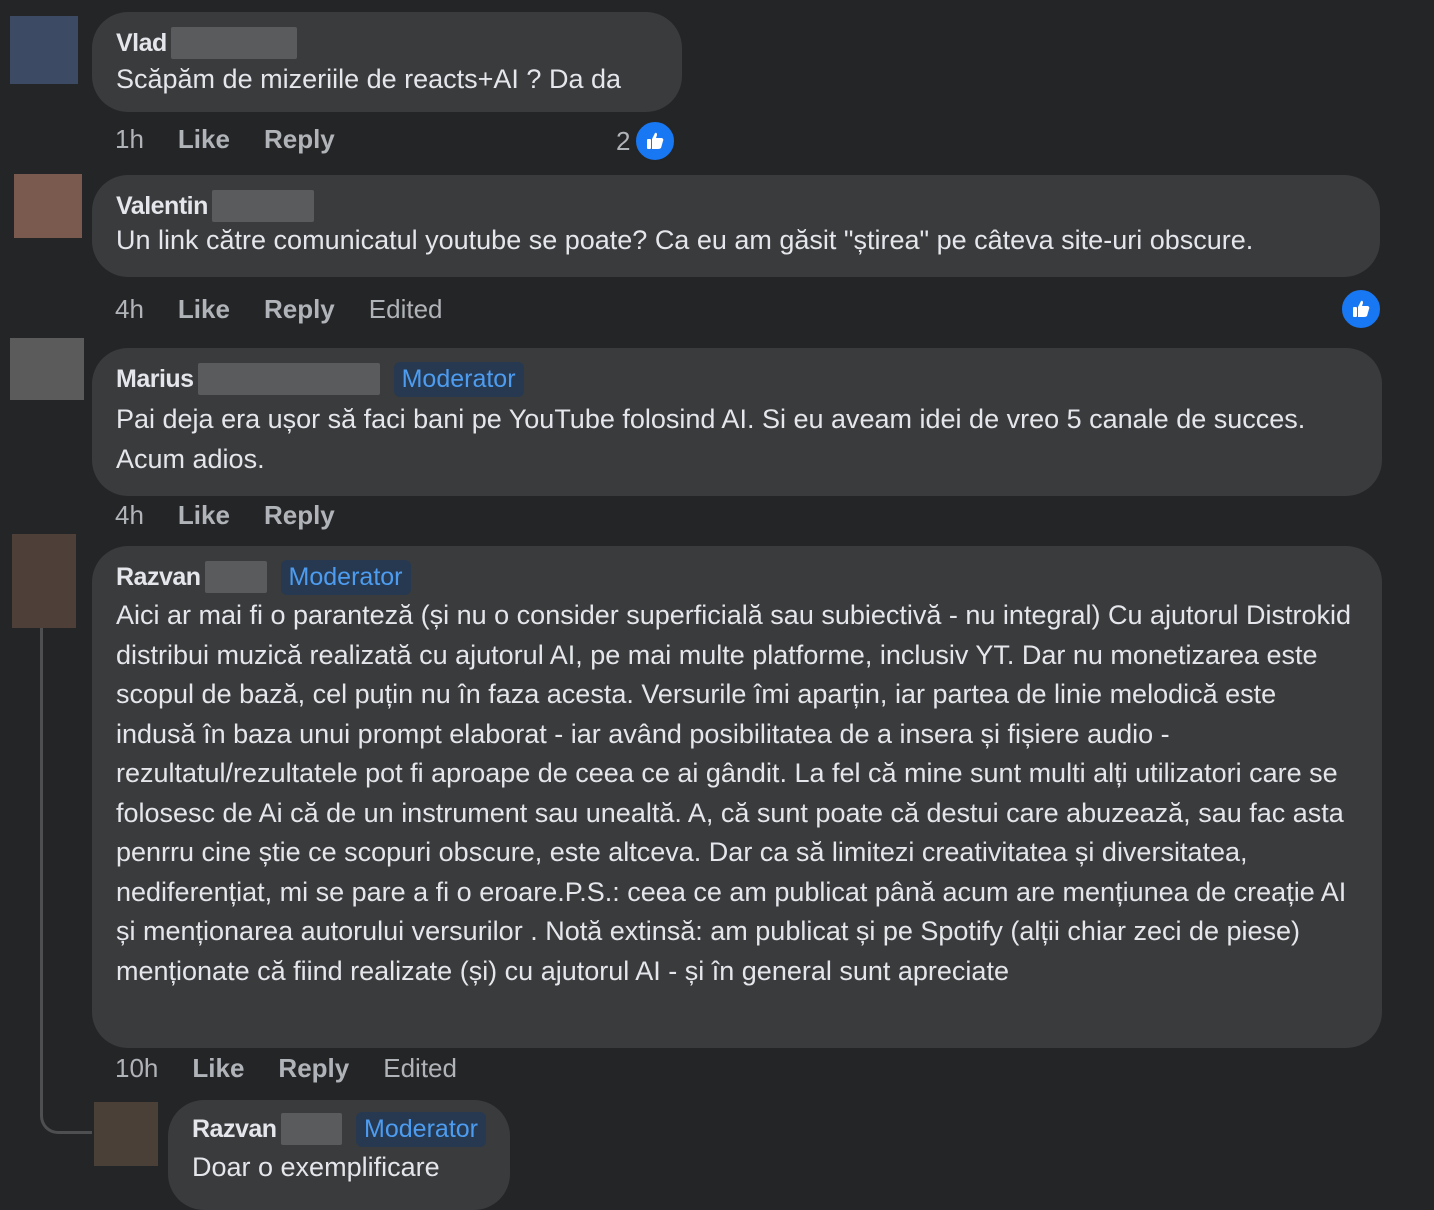 Image resolution: width=1434 pixels, height=1210 pixels. I want to click on comment-time: 1h, so click(129, 139).